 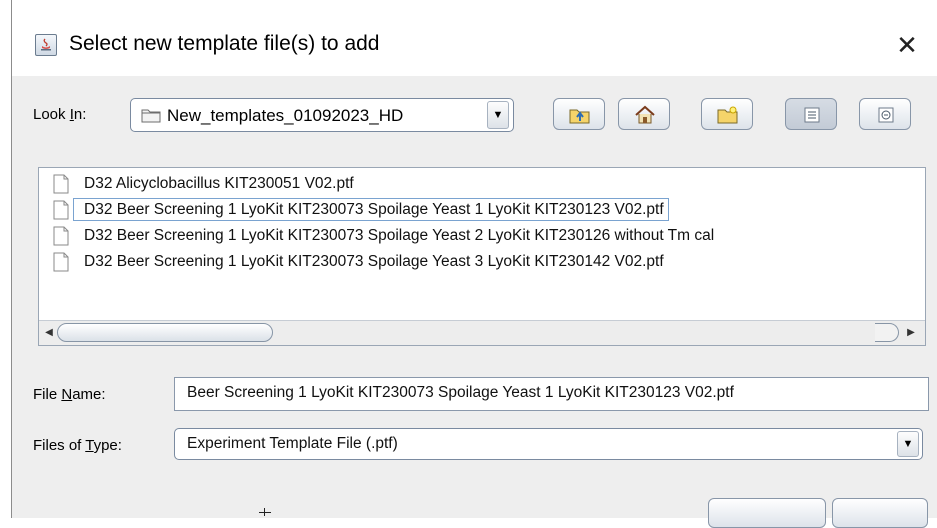 I want to click on horizontal-scrollbar: ◀ ▶, so click(x=482, y=332).